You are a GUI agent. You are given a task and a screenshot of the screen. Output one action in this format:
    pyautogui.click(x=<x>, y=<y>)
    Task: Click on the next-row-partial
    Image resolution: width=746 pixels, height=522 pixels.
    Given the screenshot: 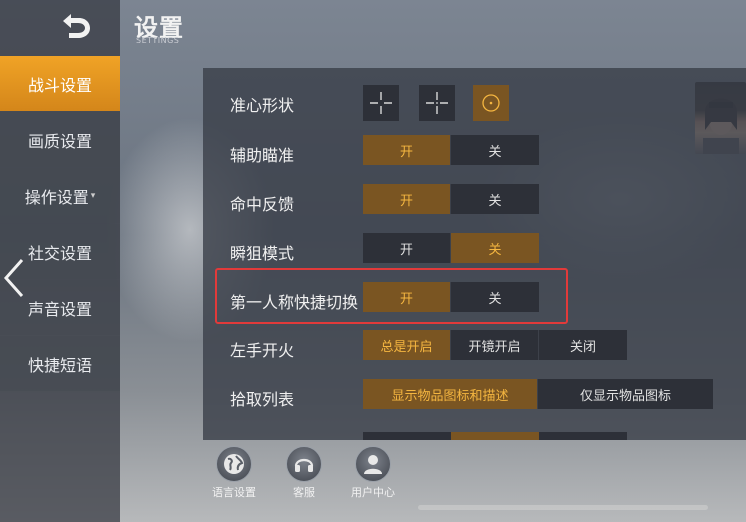 What is the action you would take?
    pyautogui.click(x=495, y=436)
    